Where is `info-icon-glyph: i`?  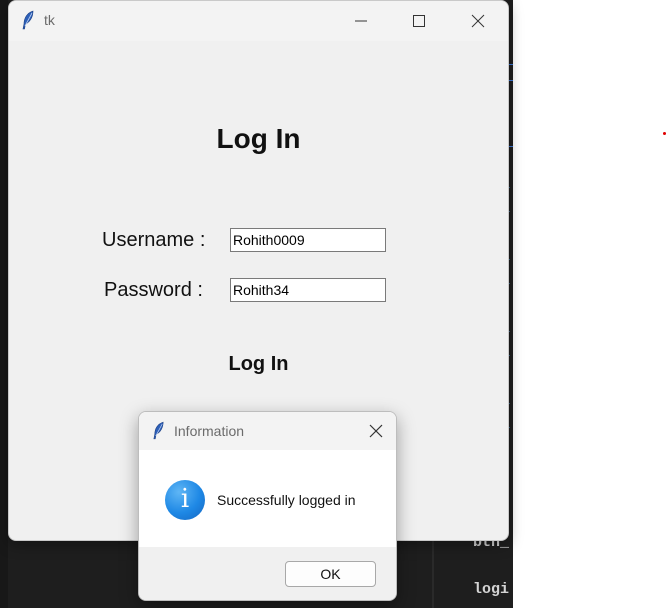
info-icon-glyph: i is located at coordinates (185, 499).